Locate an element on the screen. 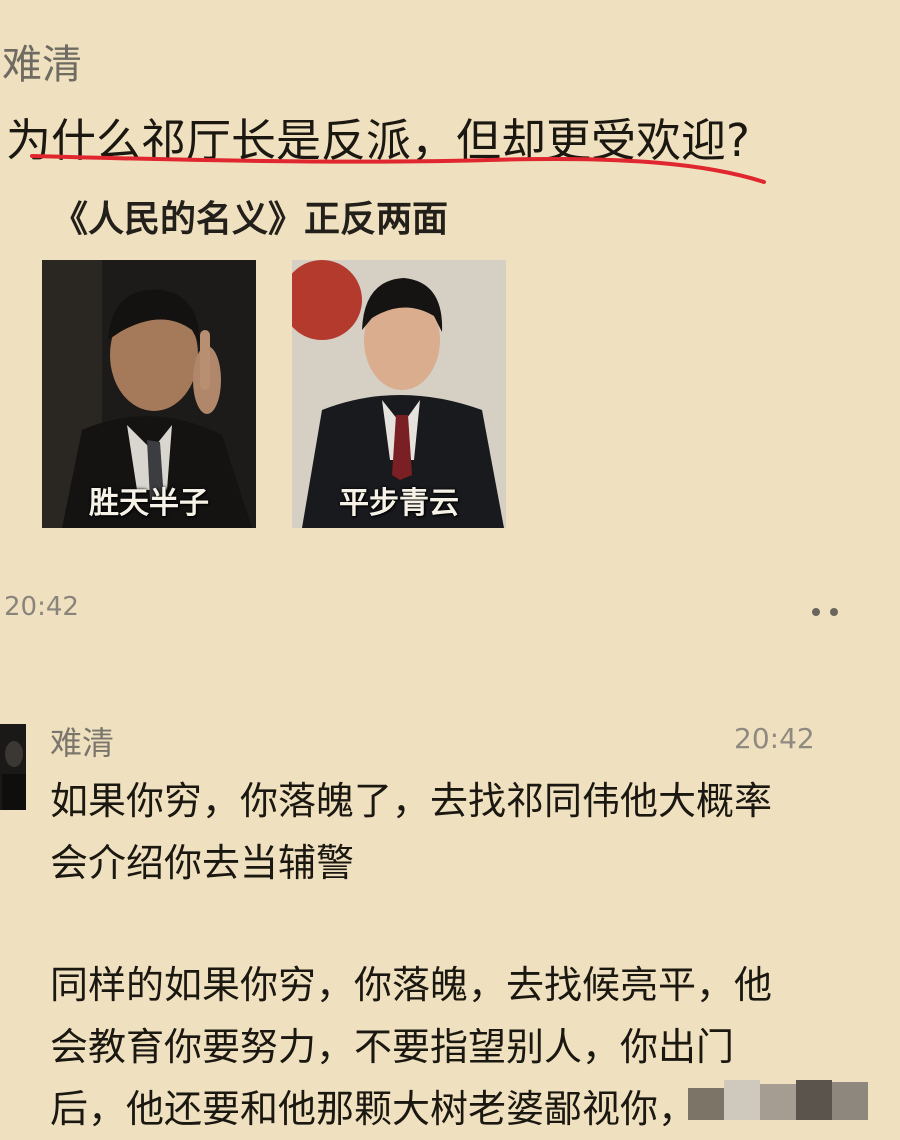  post-author: 难清 is located at coordinates (42, 61).